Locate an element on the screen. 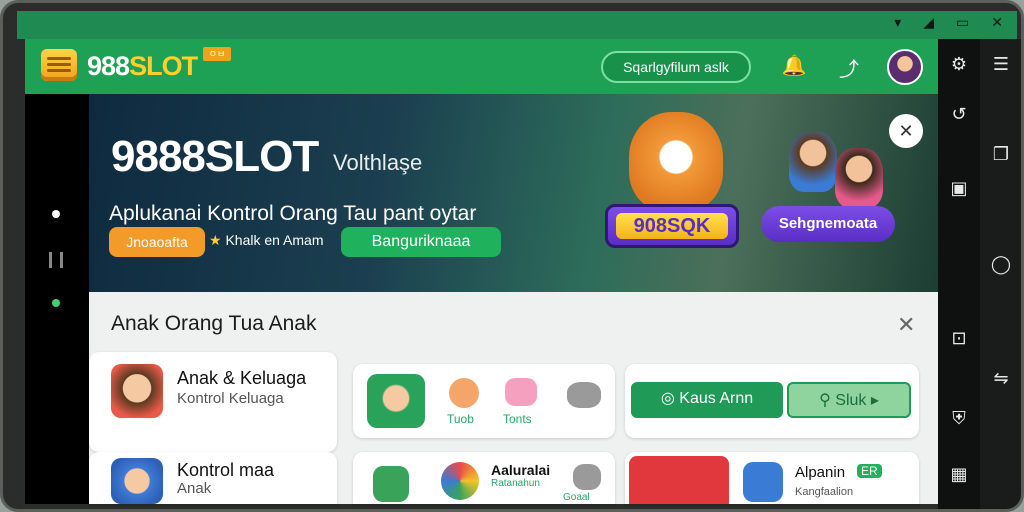 The height and width of the screenshot is (512, 1024). rail-dot-white is located at coordinates (56, 214).